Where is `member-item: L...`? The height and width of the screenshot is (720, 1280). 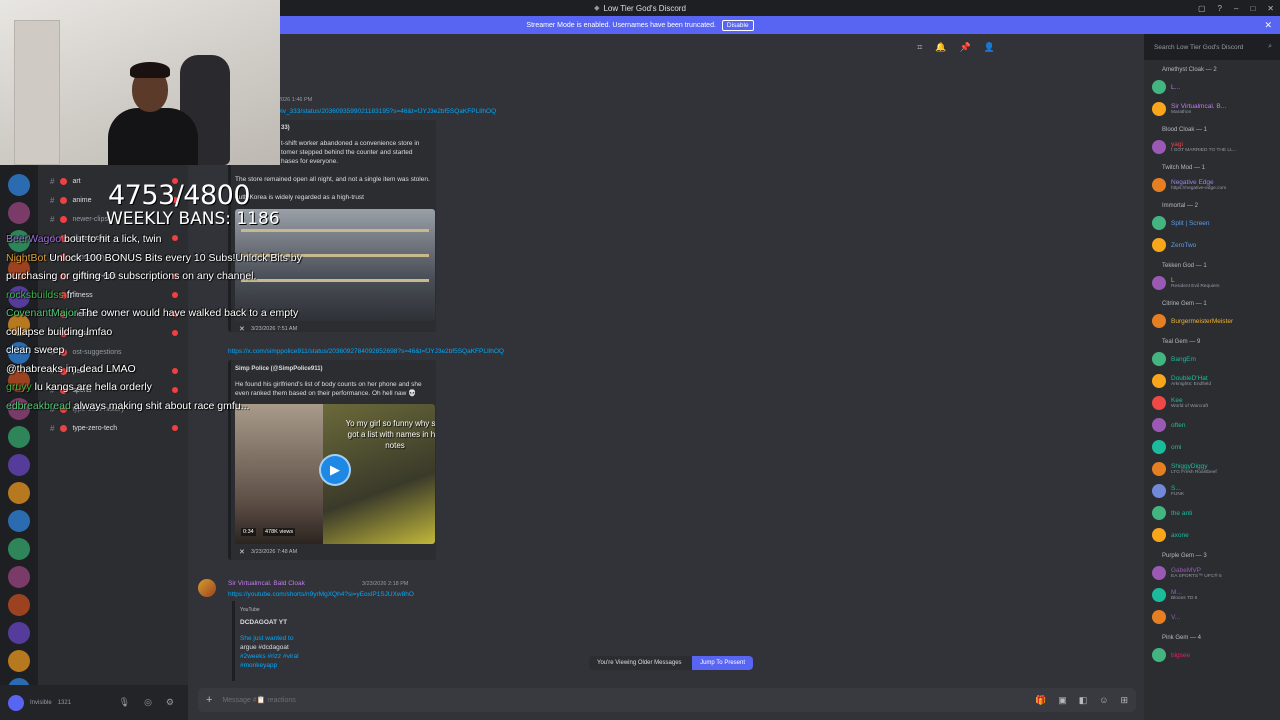
member-item: L... is located at coordinates (1212, 87).